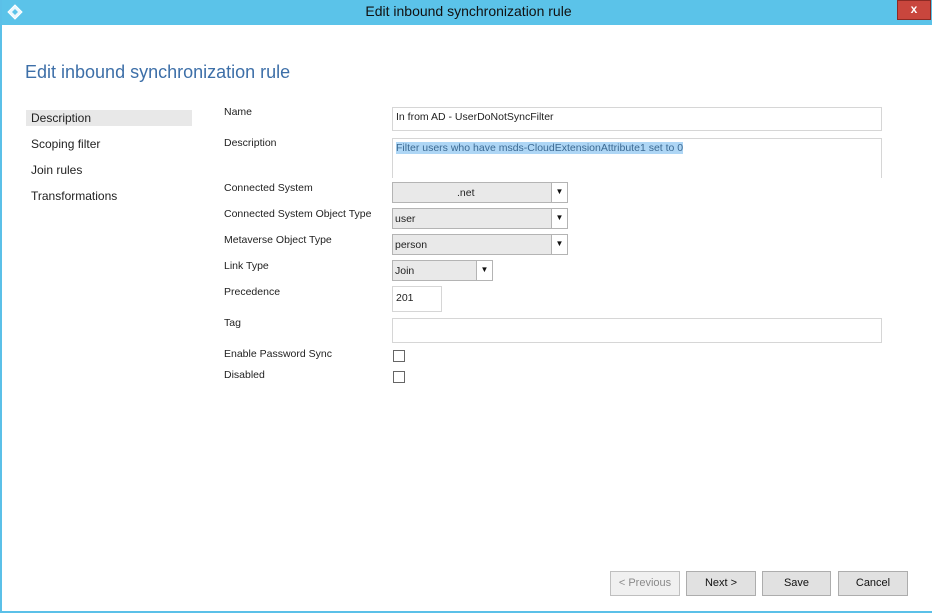  What do you see at coordinates (405, 271) in the screenshot?
I see `link-type-value: Join` at bounding box center [405, 271].